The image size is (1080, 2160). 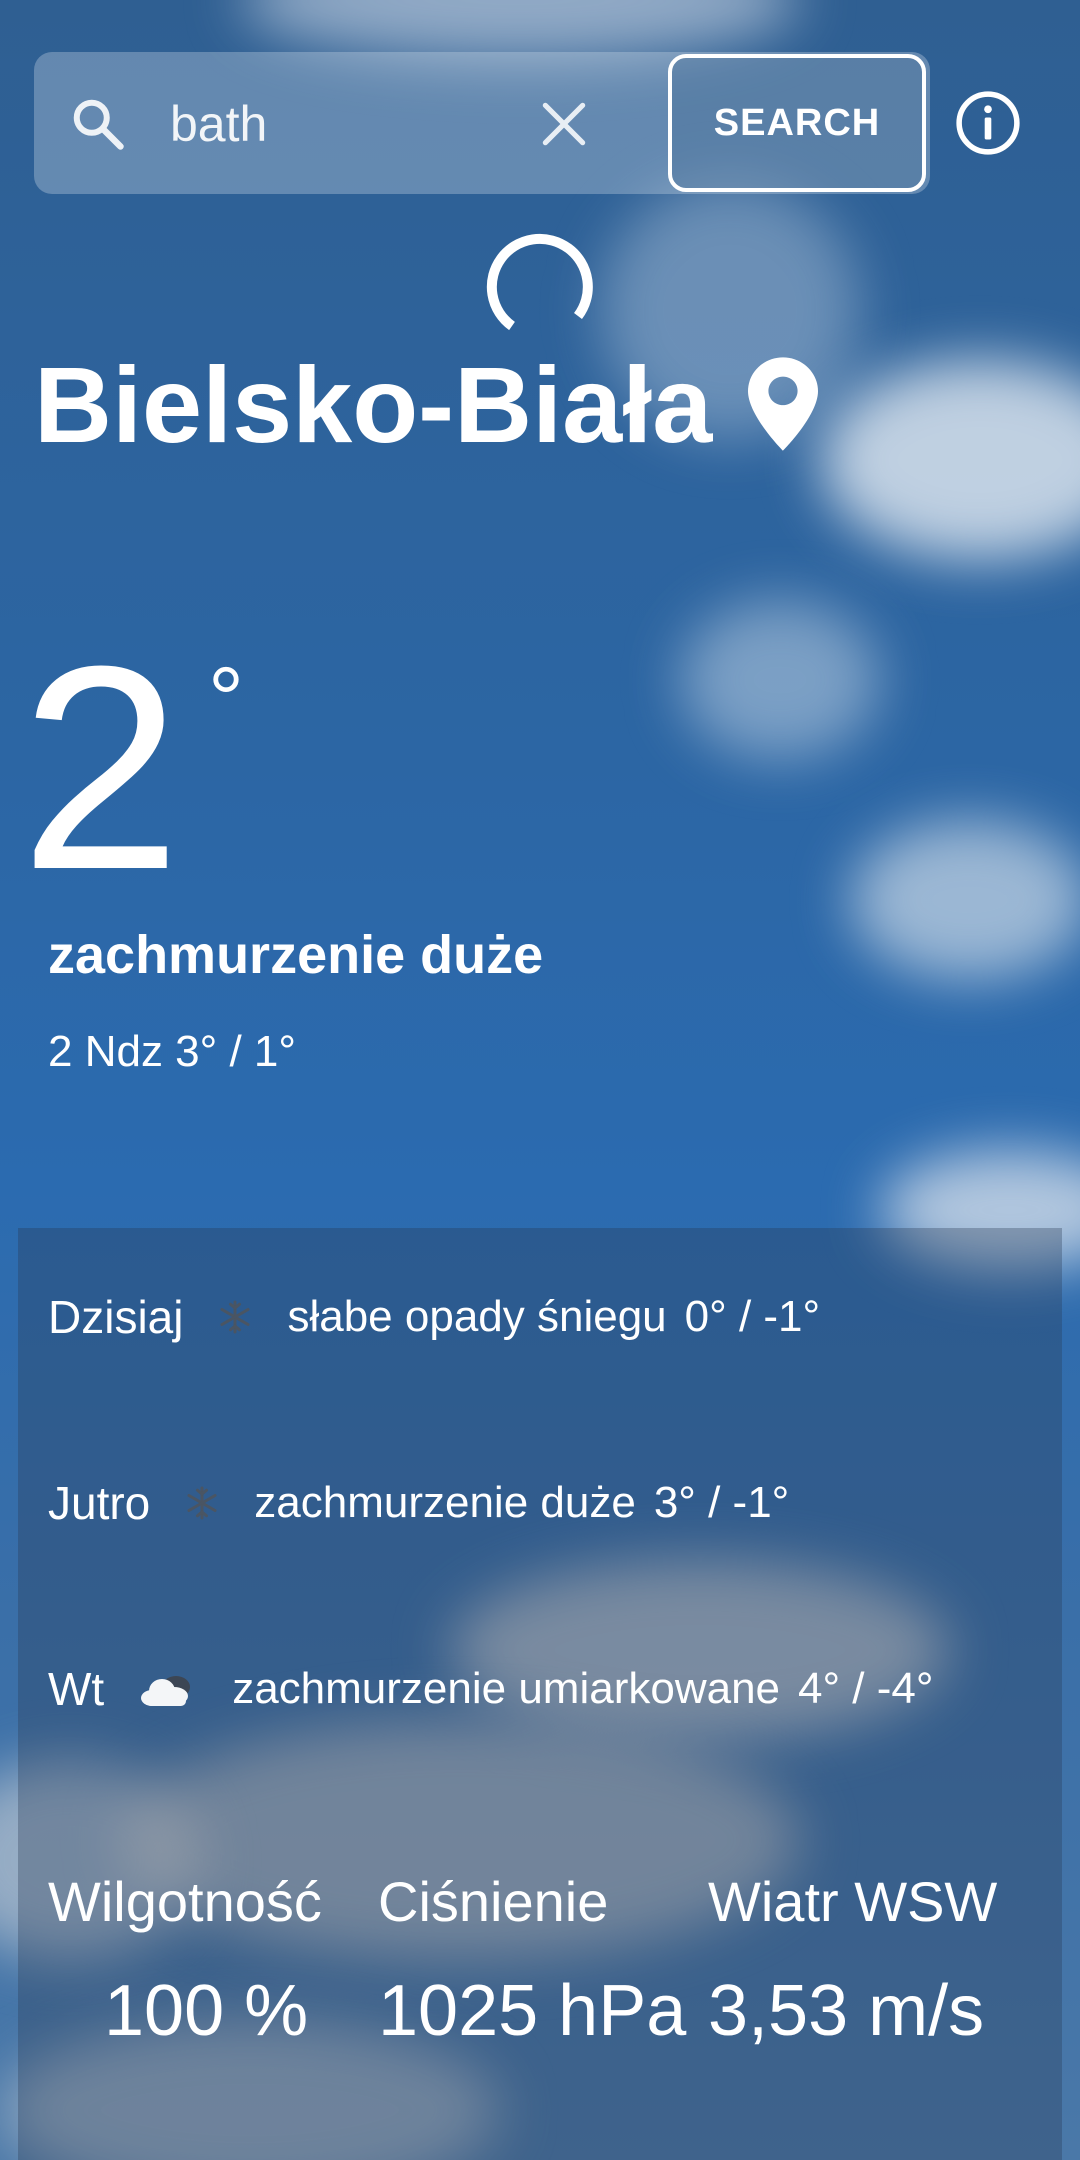 I want to click on search-input, so click(x=335, y=124).